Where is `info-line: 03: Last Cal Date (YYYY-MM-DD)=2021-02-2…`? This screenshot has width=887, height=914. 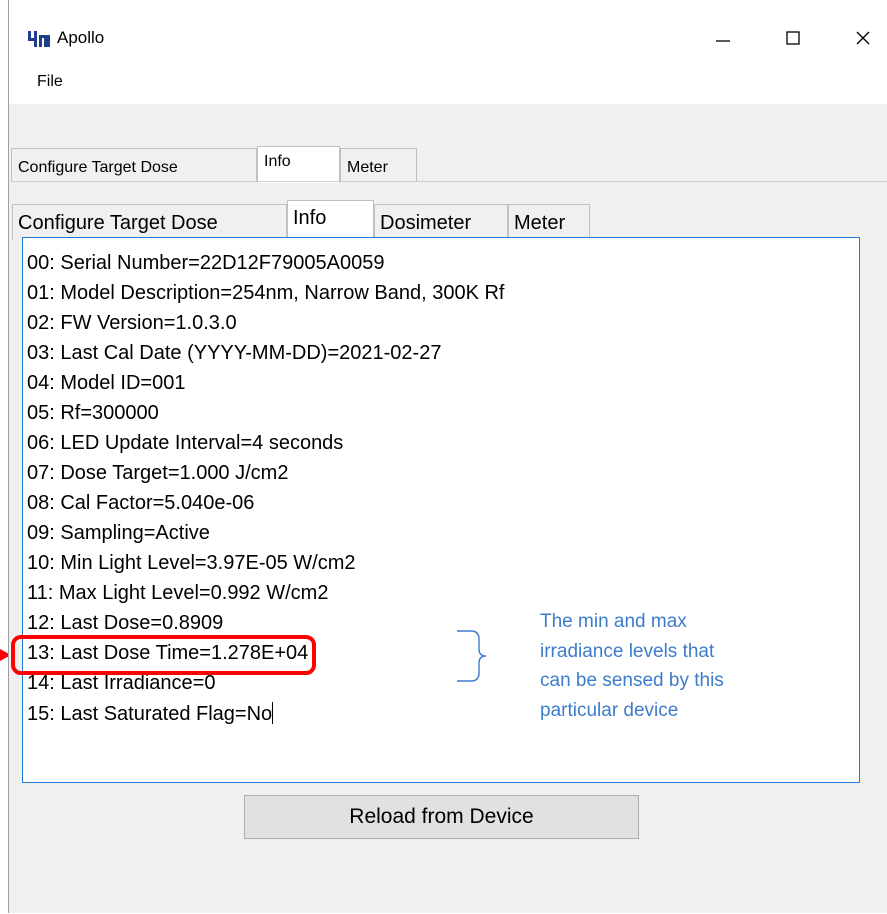
info-line: 03: Last Cal Date (YYYY-MM-DD)=2021-02-2… is located at coordinates (234, 353).